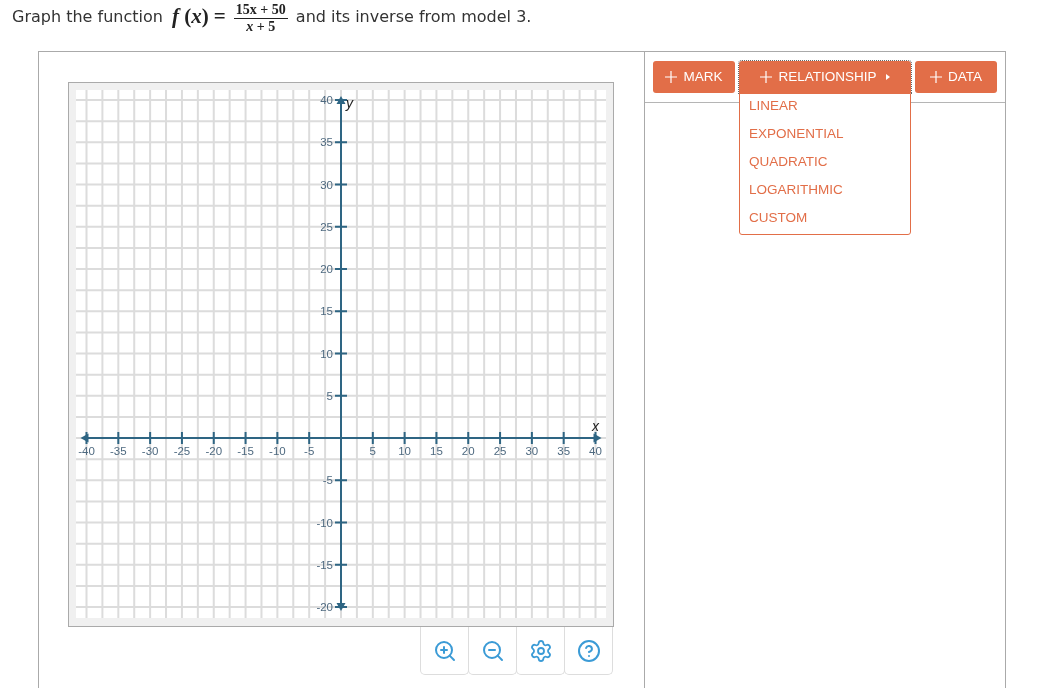 Image resolution: width=1054 pixels, height=688 pixels. What do you see at coordinates (956, 77) in the screenshot?
I see `add-button: DATA` at bounding box center [956, 77].